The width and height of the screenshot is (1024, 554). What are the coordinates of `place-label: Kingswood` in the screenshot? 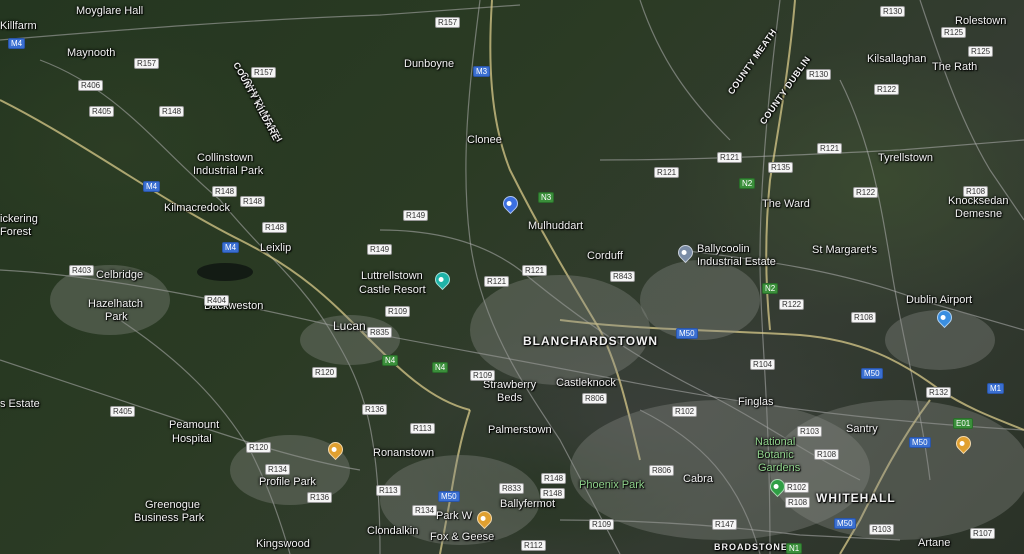 It's located at (283, 544).